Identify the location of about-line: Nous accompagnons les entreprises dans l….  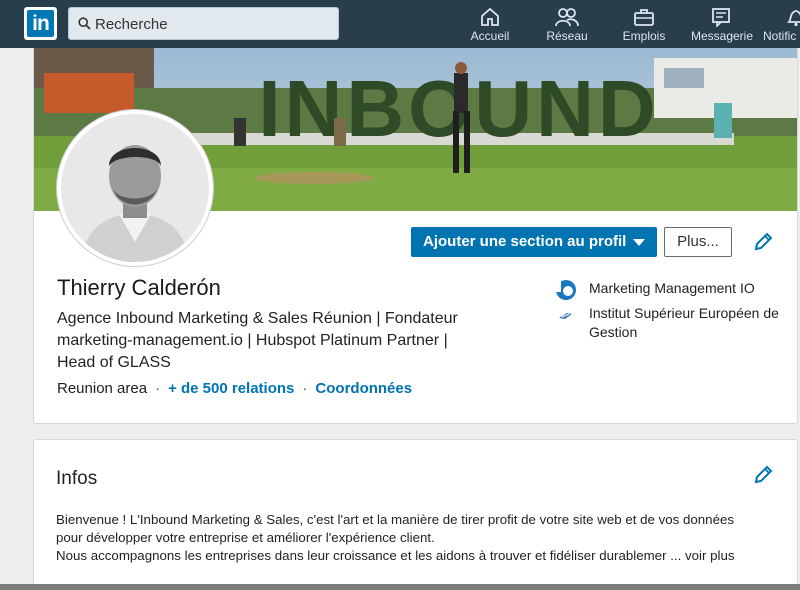
(361, 555).